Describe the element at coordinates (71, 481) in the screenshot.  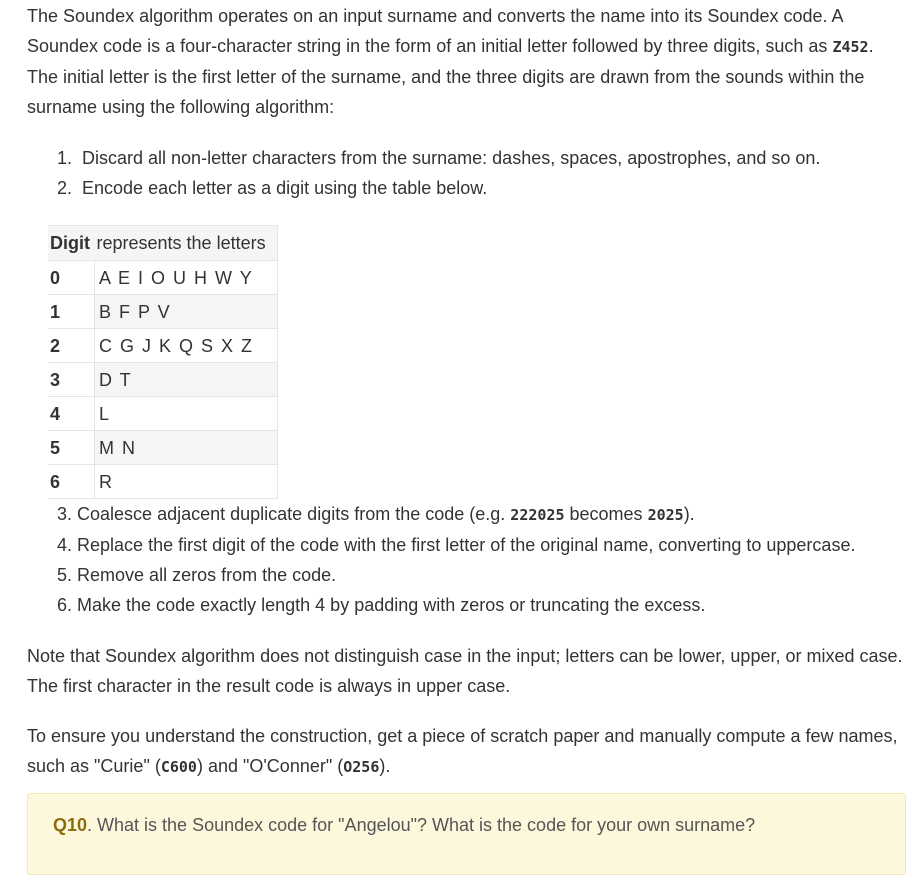
I see `digit-cell: 6` at that location.